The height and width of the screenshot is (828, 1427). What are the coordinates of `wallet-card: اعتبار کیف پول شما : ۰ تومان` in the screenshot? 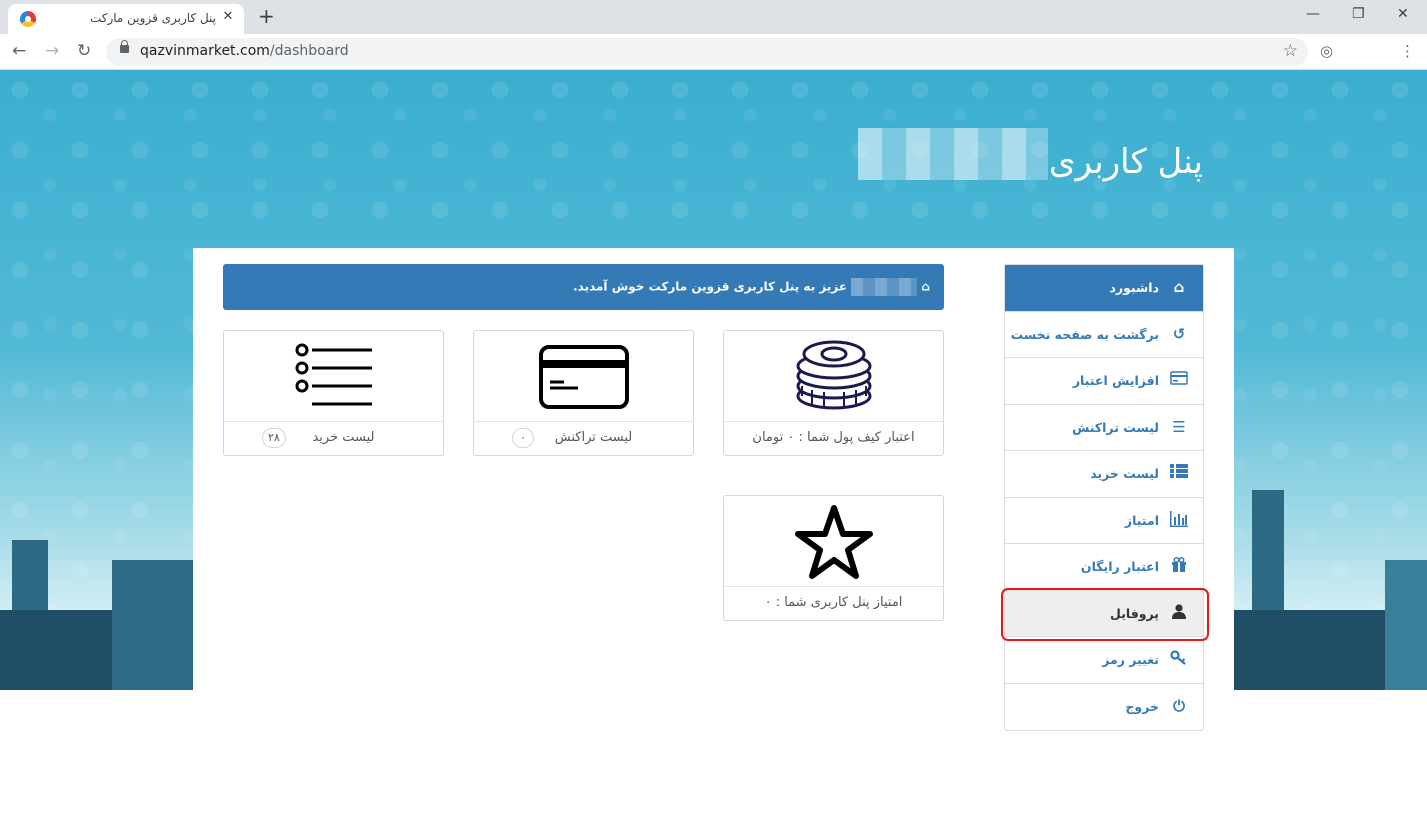 It's located at (833, 393).